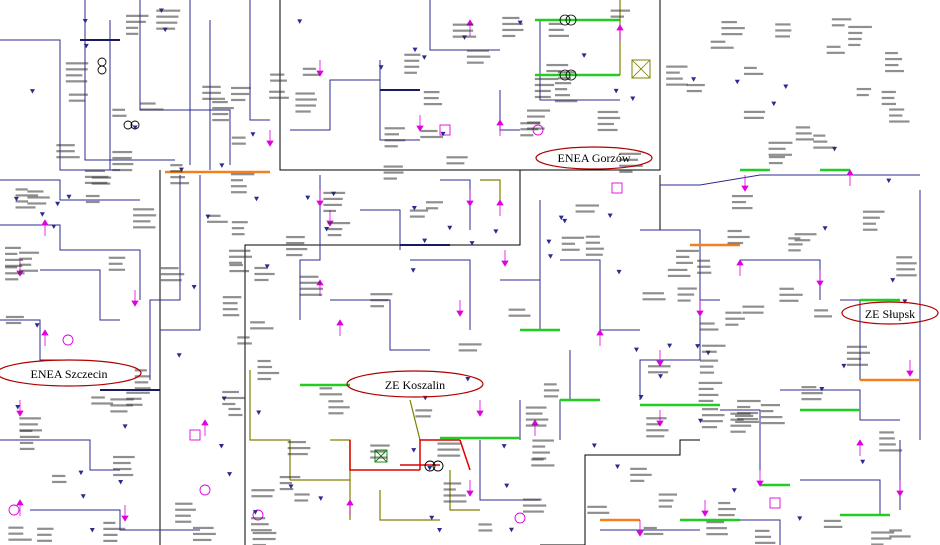 The width and height of the screenshot is (940, 545). I want to click on region-label-ze-slupsk: ZE Słupsk, so click(890, 314).